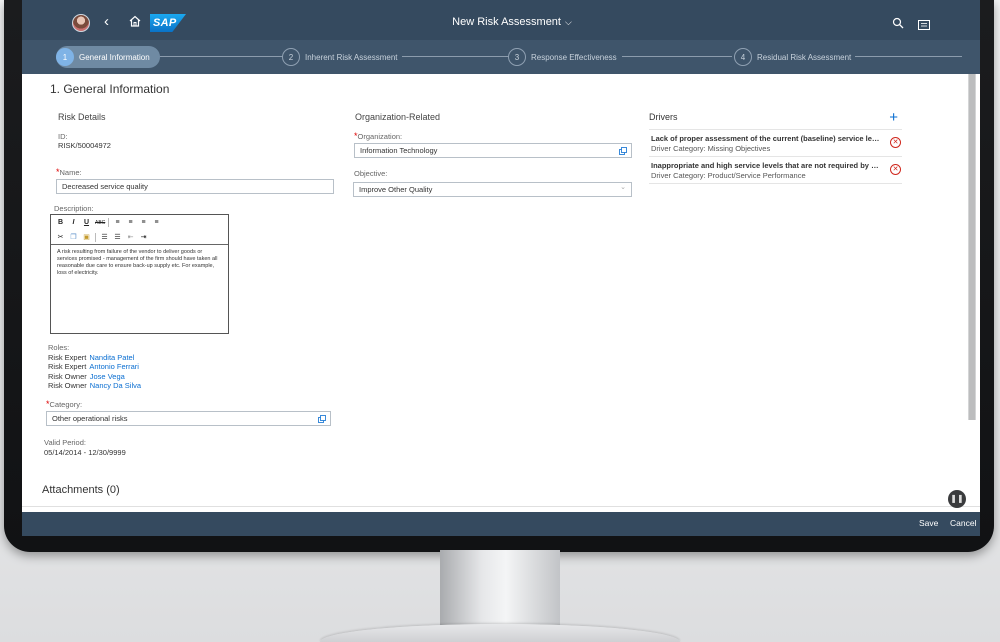  Describe the element at coordinates (500, 589) in the screenshot. I see `monitor-stand` at that location.